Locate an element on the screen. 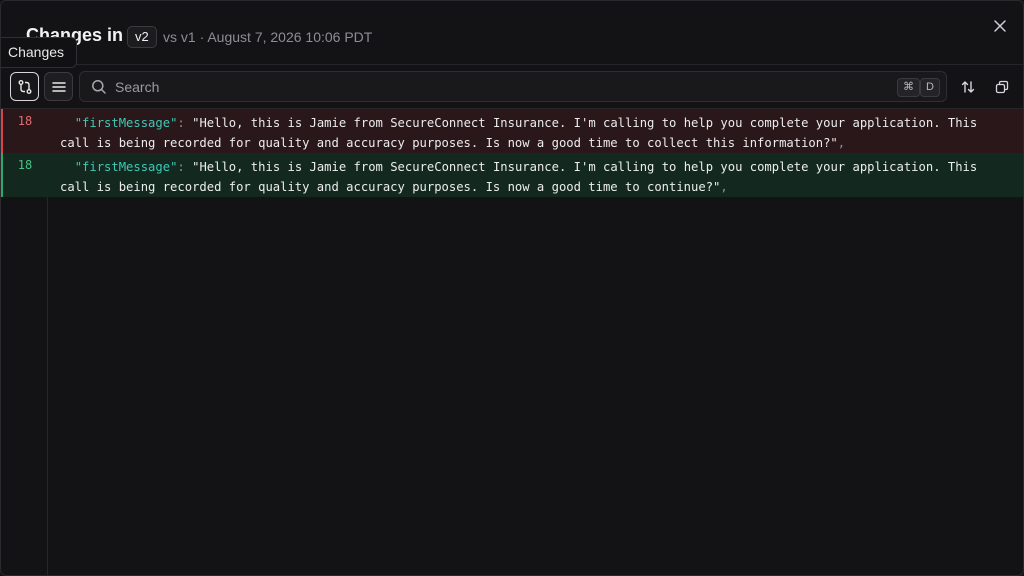  close-icon is located at coordinates (1000, 26).